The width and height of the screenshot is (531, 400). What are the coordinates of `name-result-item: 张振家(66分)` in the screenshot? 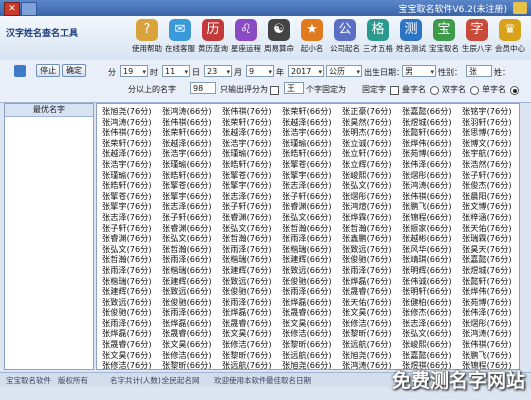 It's located at (428, 228).